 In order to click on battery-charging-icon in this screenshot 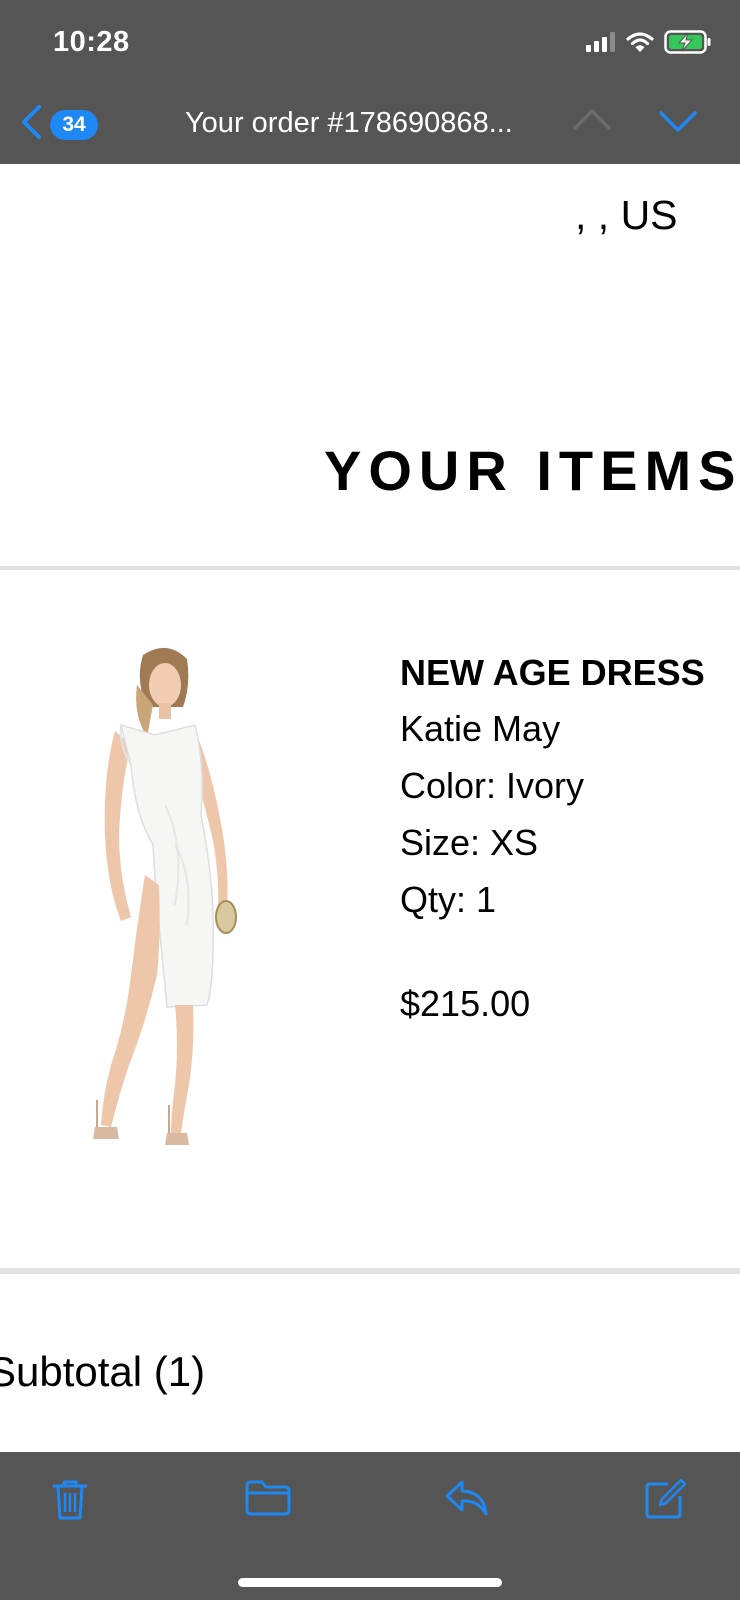, I will do `click(688, 44)`.